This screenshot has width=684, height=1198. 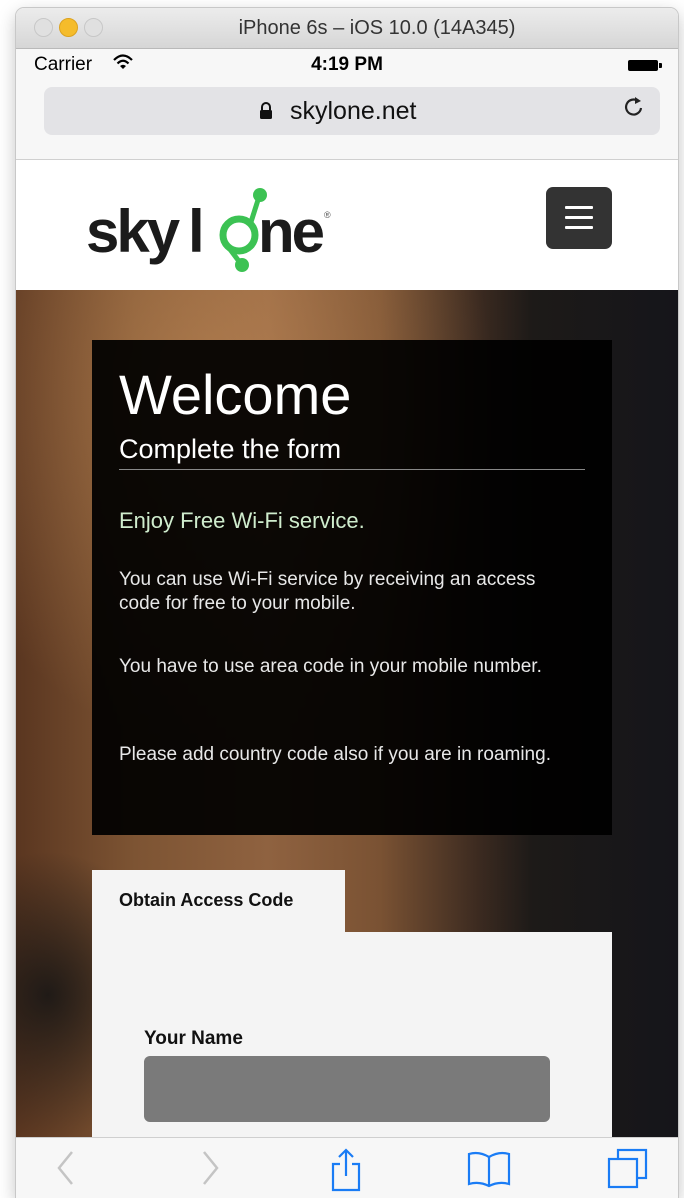 What do you see at coordinates (634, 110) in the screenshot?
I see `reload-icon` at bounding box center [634, 110].